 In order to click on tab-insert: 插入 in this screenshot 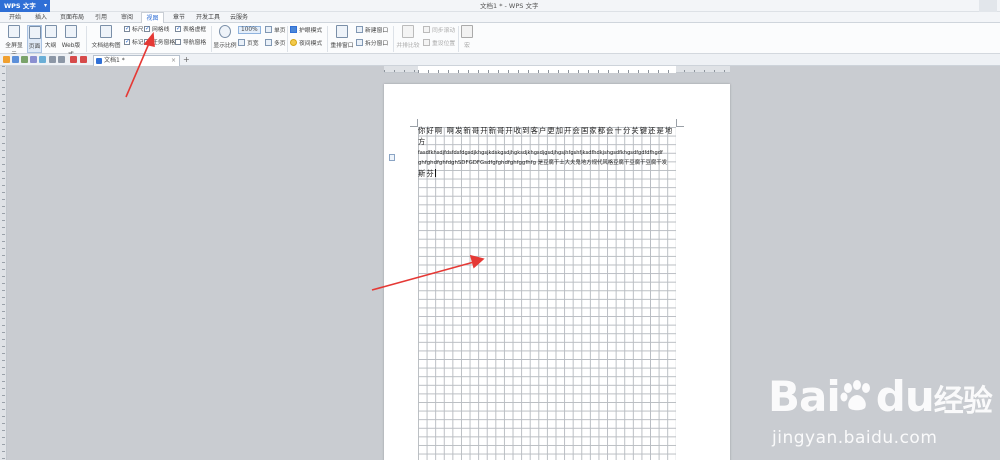, I will do `click(41, 17)`.